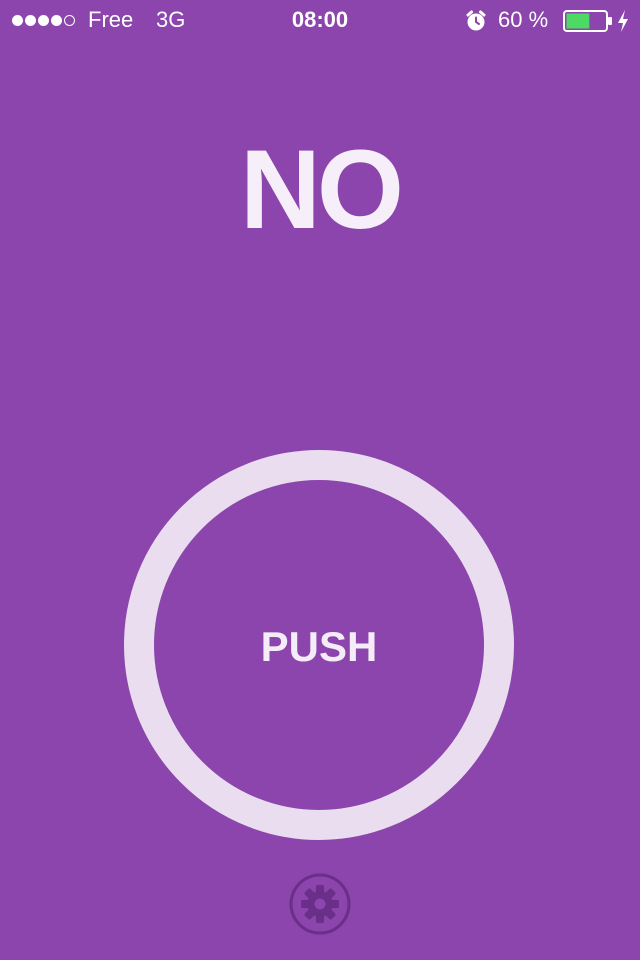 Image resolution: width=640 pixels, height=960 pixels. I want to click on status-time: 08:00, so click(320, 19).